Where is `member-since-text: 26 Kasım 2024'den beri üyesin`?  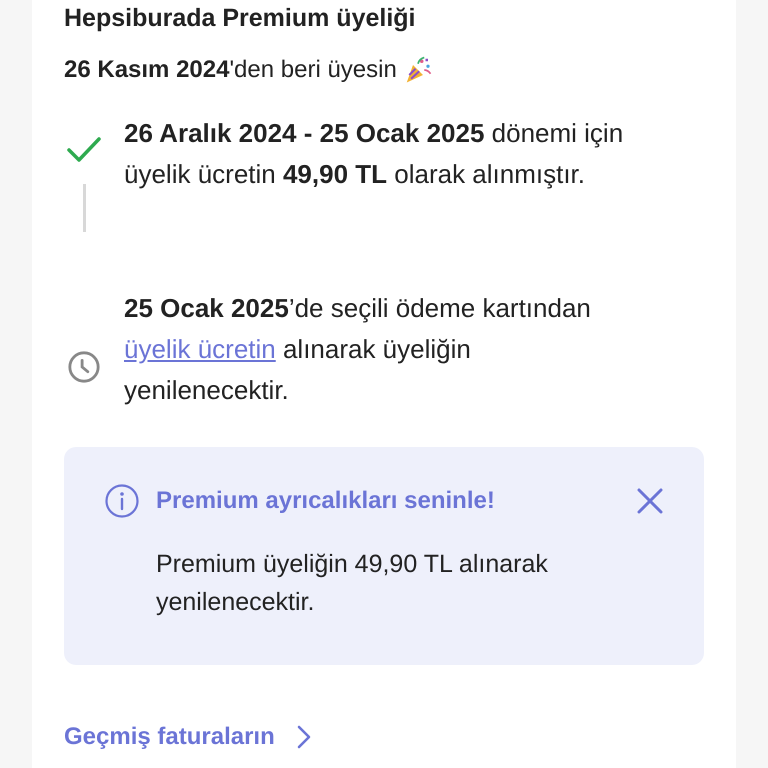 member-since-text: 26 Kasım 2024'den beri üyesin is located at coordinates (230, 70).